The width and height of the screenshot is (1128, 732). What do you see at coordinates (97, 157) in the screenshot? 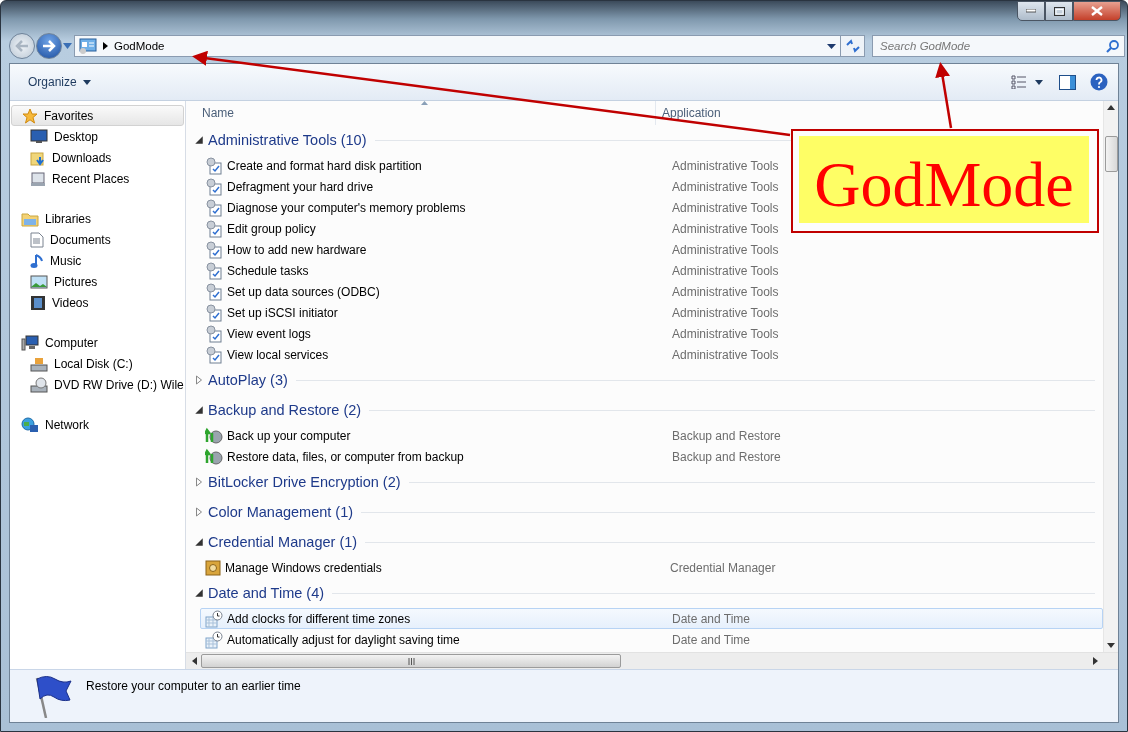
I see `sidebar-item: Downloads` at bounding box center [97, 157].